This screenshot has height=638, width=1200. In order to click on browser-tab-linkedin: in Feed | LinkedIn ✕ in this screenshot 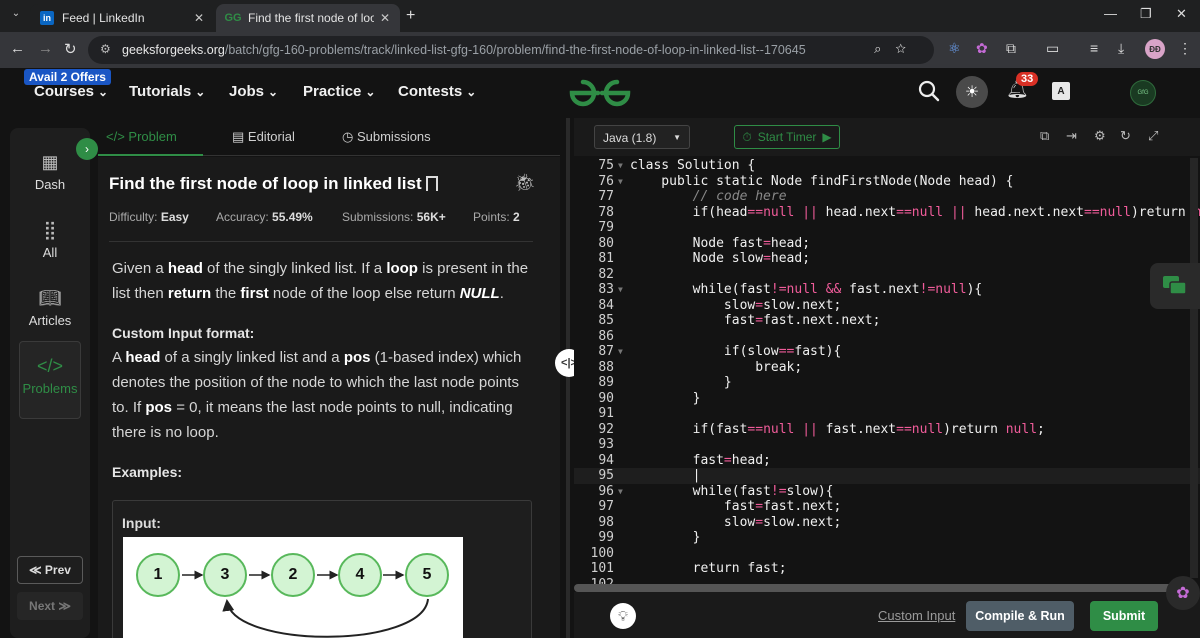, I will do `click(122, 18)`.